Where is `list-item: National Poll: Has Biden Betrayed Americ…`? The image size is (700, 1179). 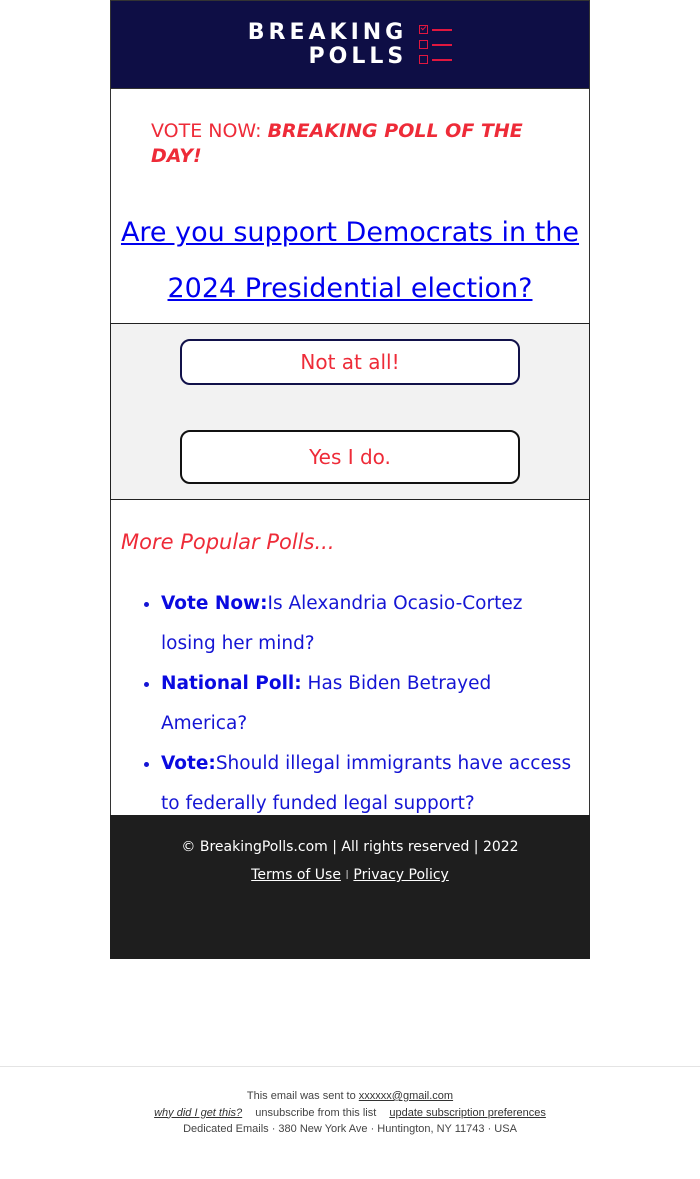
list-item: National Poll: Has Biden Betrayed Americ… is located at coordinates (370, 704).